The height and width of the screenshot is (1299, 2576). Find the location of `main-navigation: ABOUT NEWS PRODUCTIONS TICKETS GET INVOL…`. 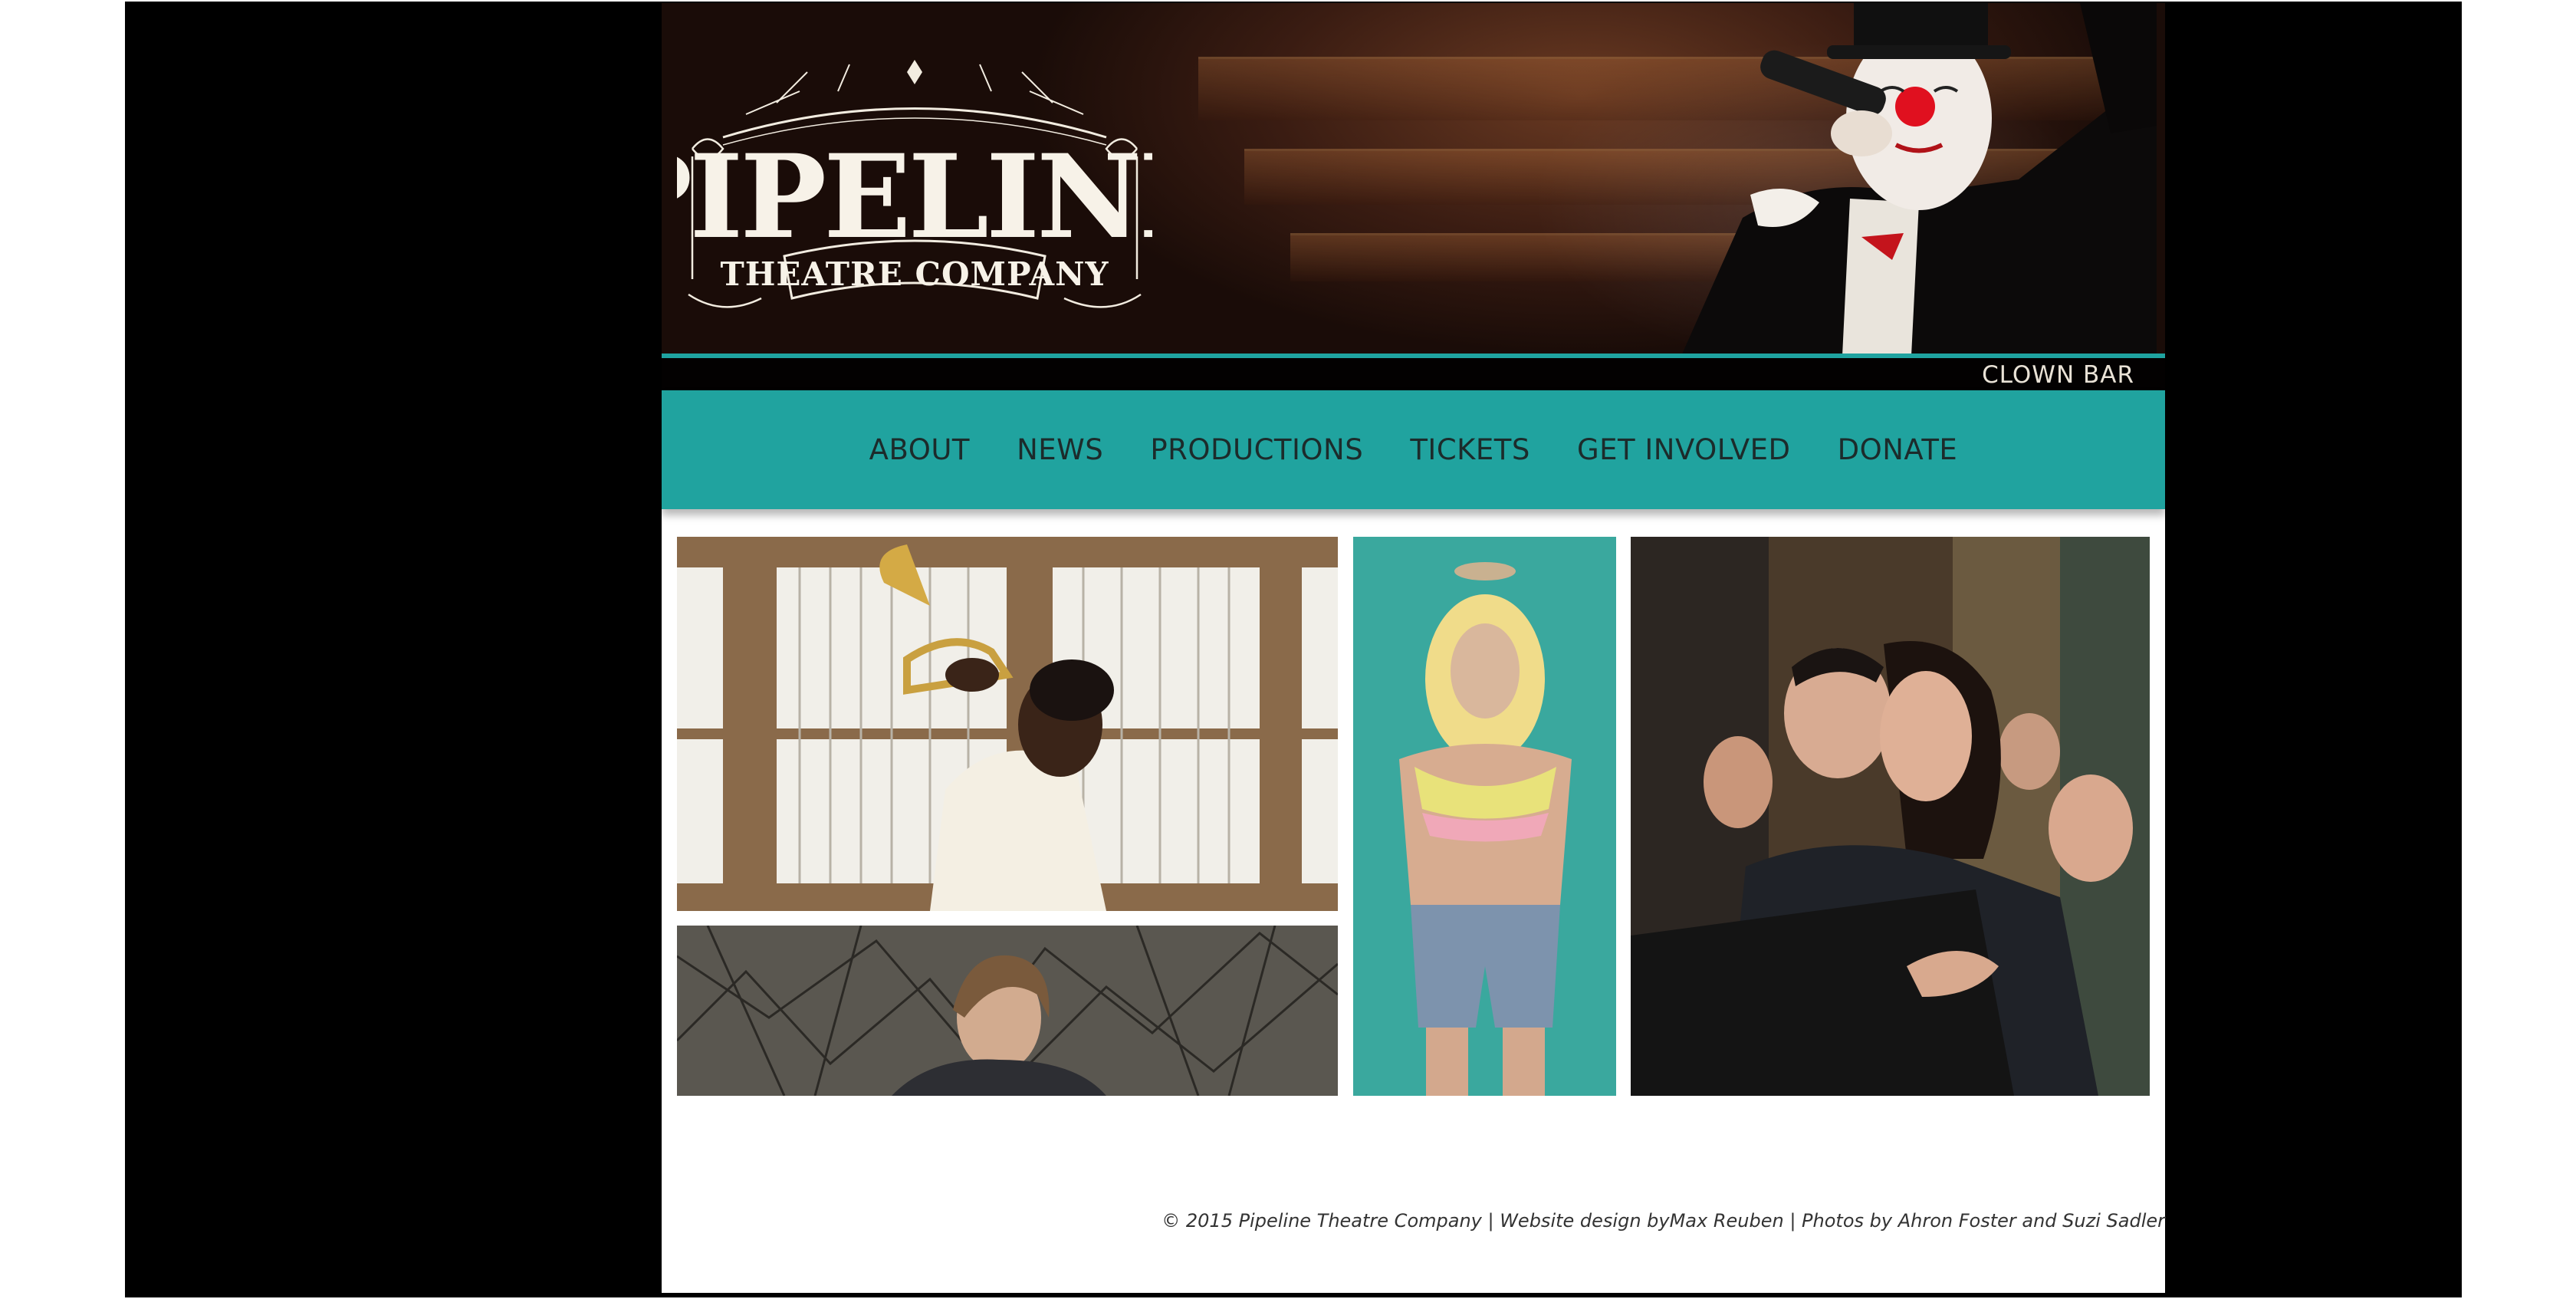

main-navigation: ABOUT NEWS PRODUCTIONS TICKETS GET INVOL… is located at coordinates (1413, 449).